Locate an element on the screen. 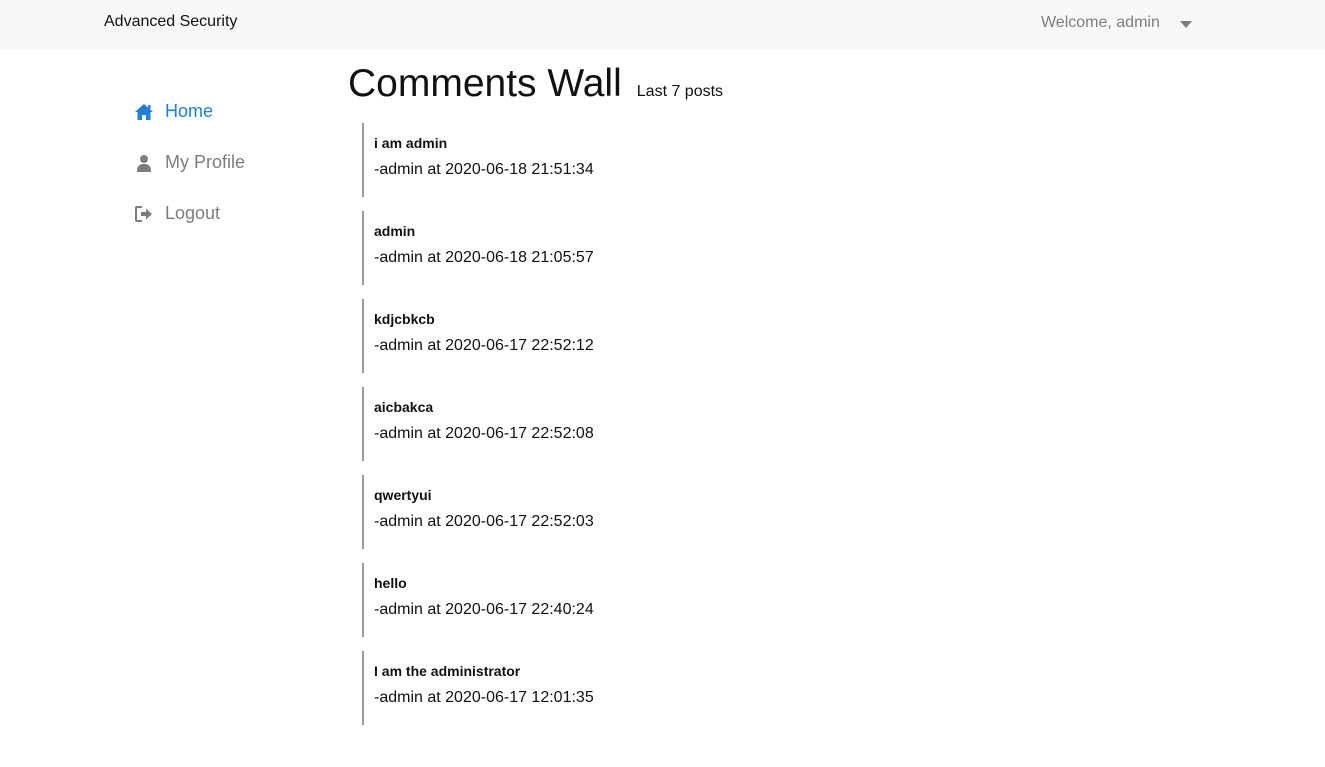 The image size is (1325, 767). sidebar-item-my-profile: My Profile is located at coordinates (189, 162).